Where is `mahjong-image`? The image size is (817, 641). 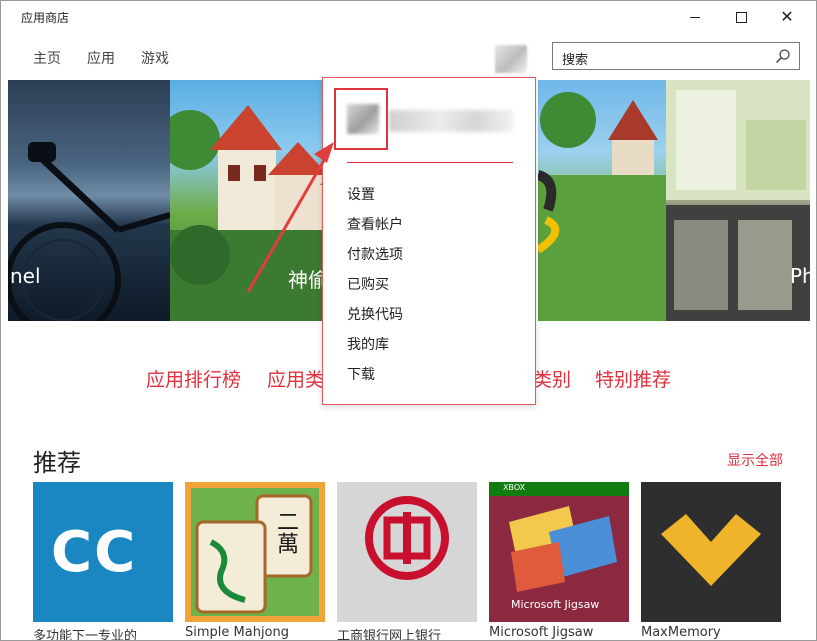
mahjong-image is located at coordinates (255, 552).